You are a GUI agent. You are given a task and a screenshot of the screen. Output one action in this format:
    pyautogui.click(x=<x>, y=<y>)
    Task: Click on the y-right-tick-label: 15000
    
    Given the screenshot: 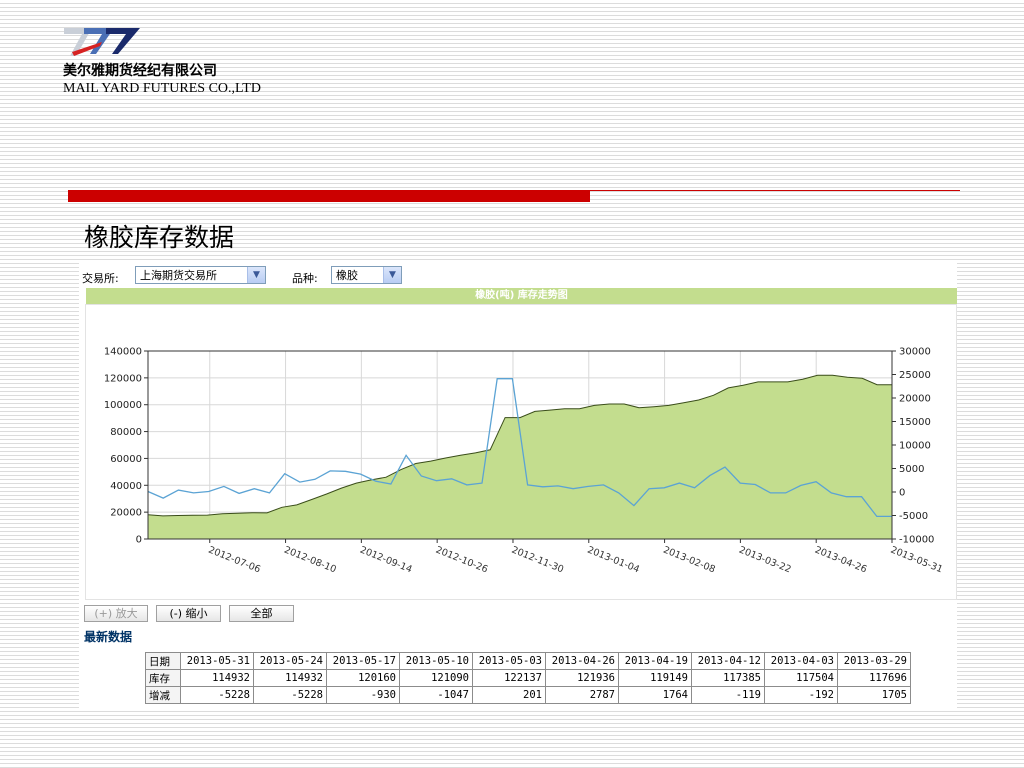 What is the action you would take?
    pyautogui.click(x=915, y=422)
    